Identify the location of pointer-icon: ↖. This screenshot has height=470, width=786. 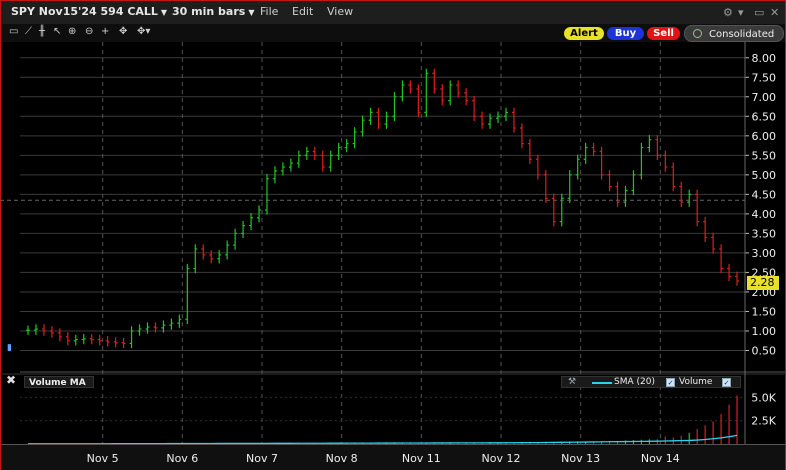
(57, 31).